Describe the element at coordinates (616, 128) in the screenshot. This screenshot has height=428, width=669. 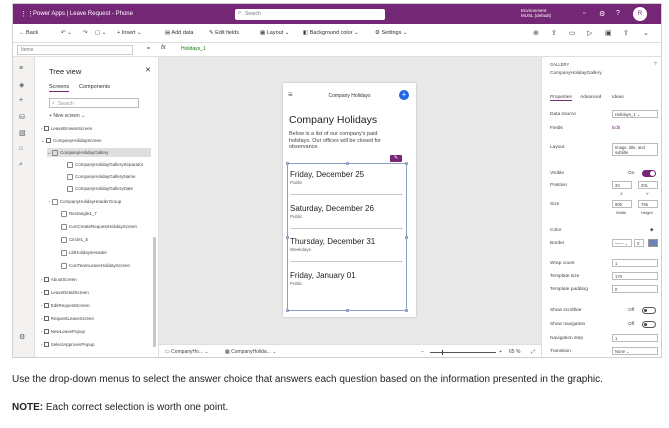
I see `fields-edit-link: Edit` at that location.